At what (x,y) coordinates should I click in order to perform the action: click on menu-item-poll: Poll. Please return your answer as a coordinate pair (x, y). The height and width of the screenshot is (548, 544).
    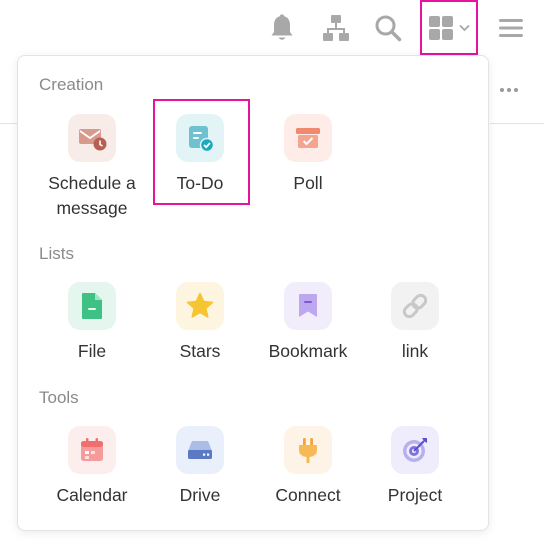
    Looking at the image, I should click on (308, 155).